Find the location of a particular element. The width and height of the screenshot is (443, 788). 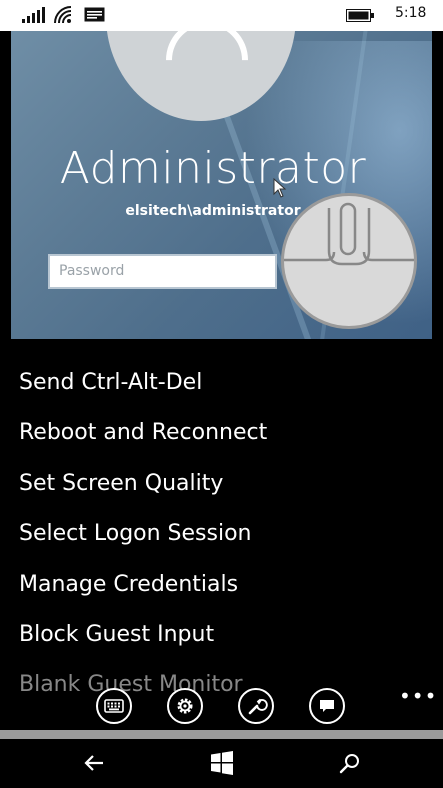

more-options-button: ••• is located at coordinates (418, 696).